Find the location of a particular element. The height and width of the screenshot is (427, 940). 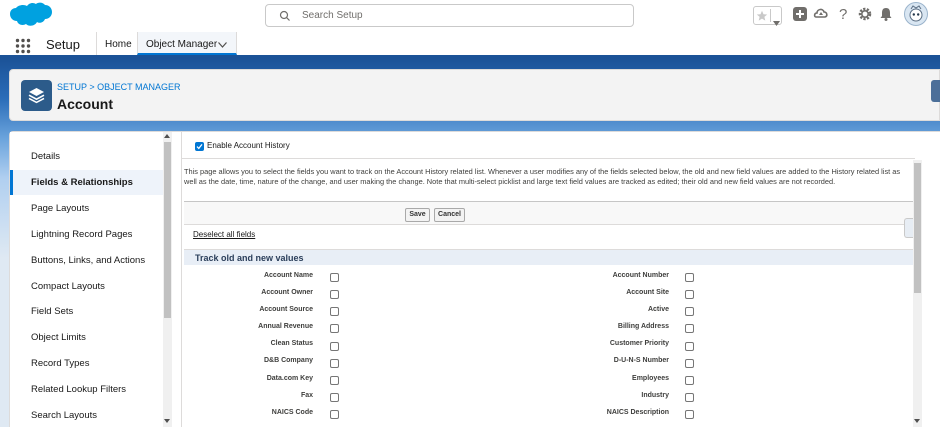

sidebar-item-fields-relationships: Fields & Relationships is located at coordinates (86, 182).